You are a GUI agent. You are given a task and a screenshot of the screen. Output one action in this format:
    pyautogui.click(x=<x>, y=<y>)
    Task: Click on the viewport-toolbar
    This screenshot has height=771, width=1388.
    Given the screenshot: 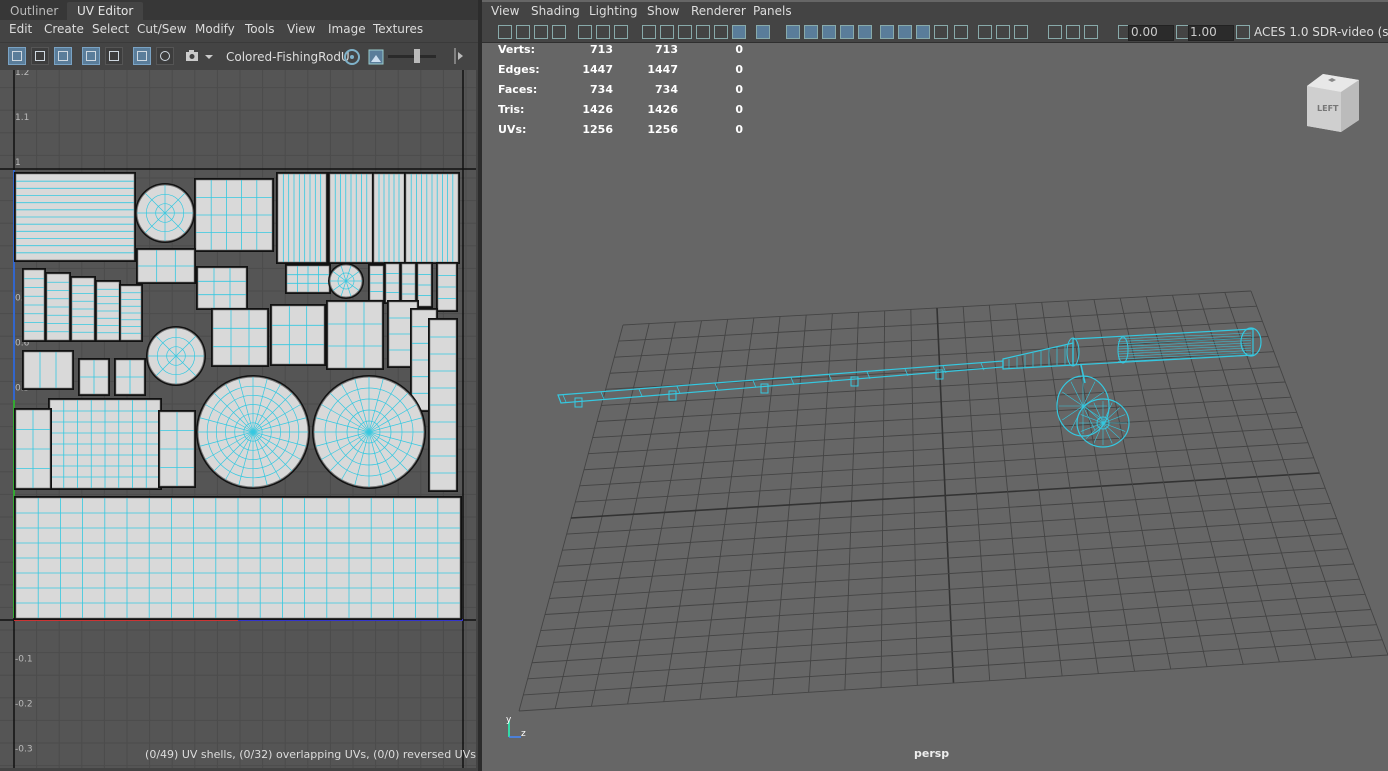 What is the action you would take?
    pyautogui.click(x=935, y=32)
    